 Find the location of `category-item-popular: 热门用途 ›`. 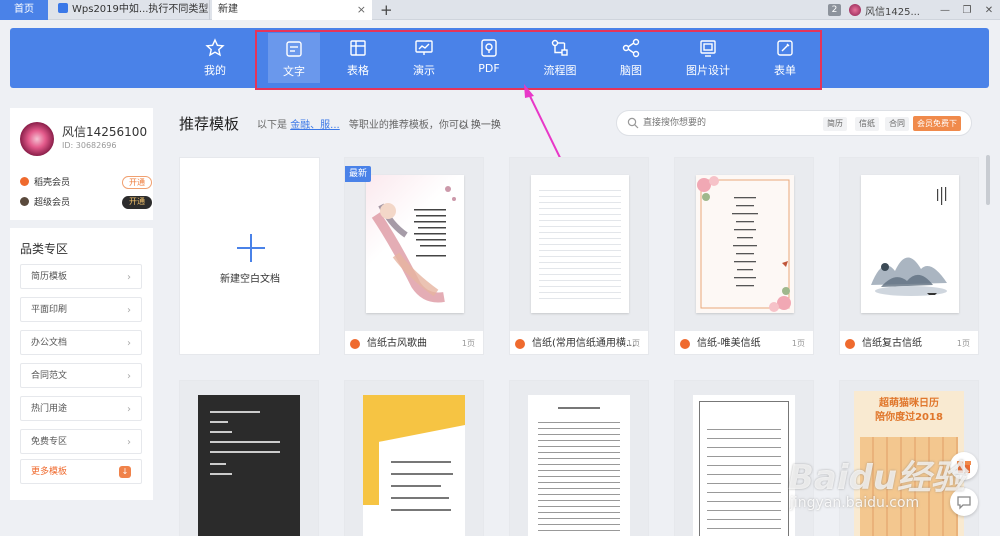

category-item-popular: 热门用途 › is located at coordinates (81, 408).